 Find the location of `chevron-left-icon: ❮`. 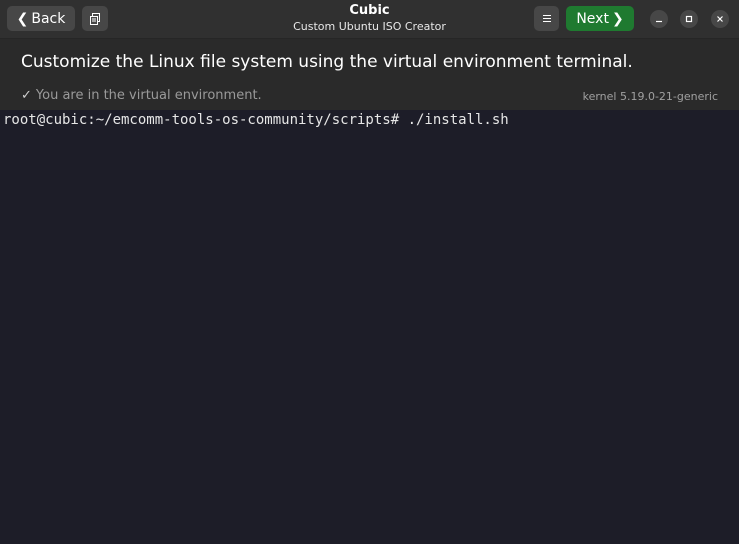

chevron-left-icon: ❮ is located at coordinates (22, 18).